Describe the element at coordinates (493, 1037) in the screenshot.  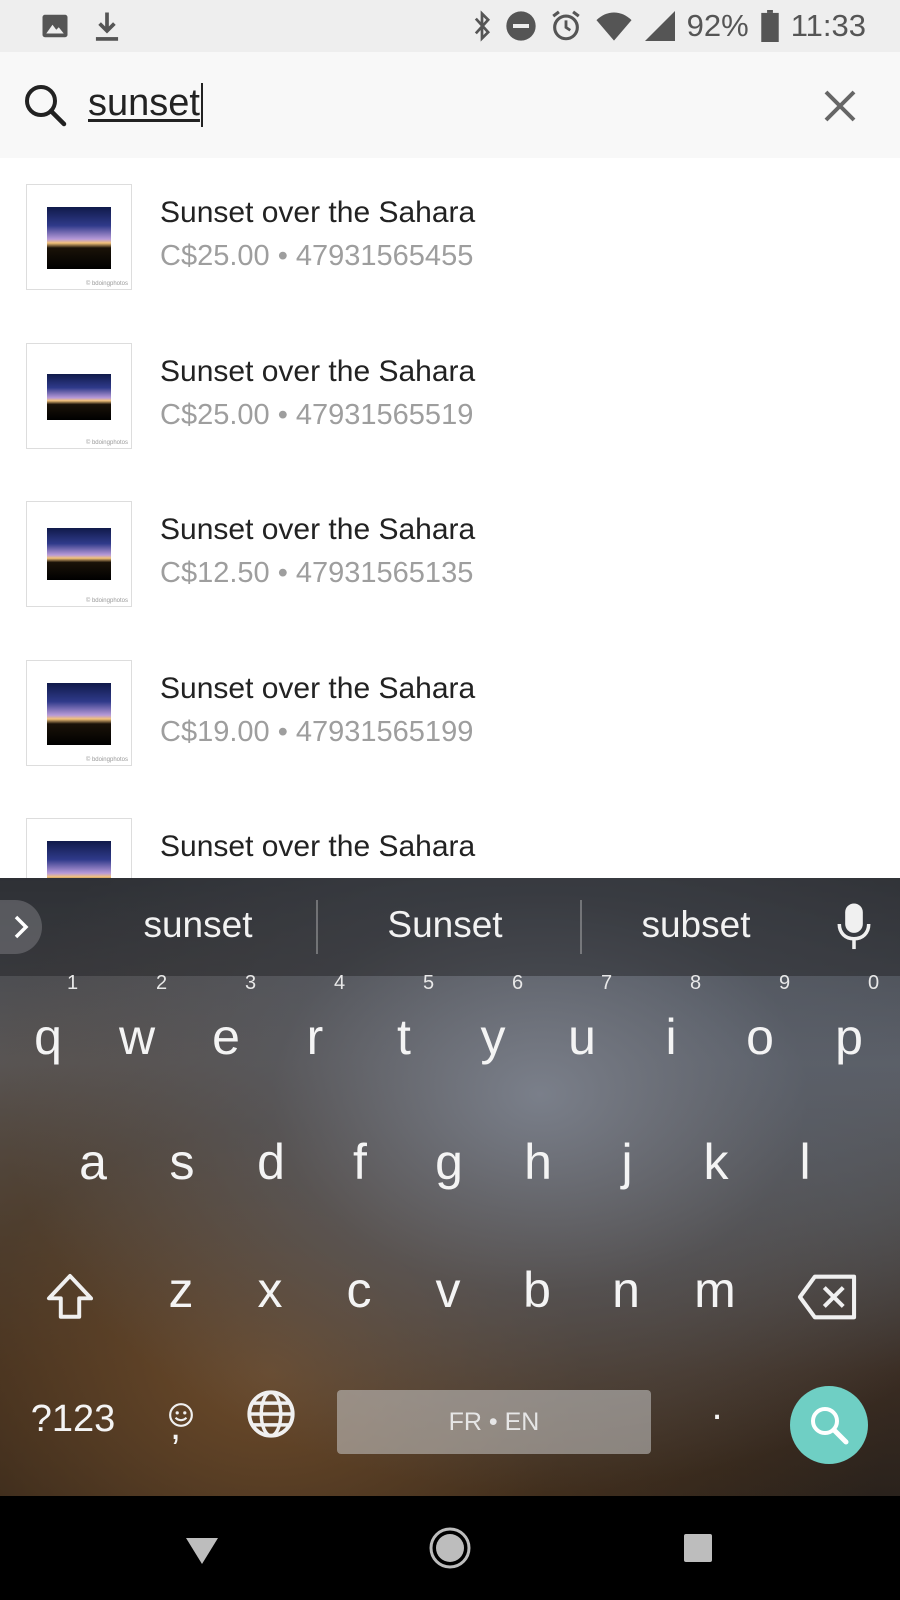
I see `key-y: y` at that location.